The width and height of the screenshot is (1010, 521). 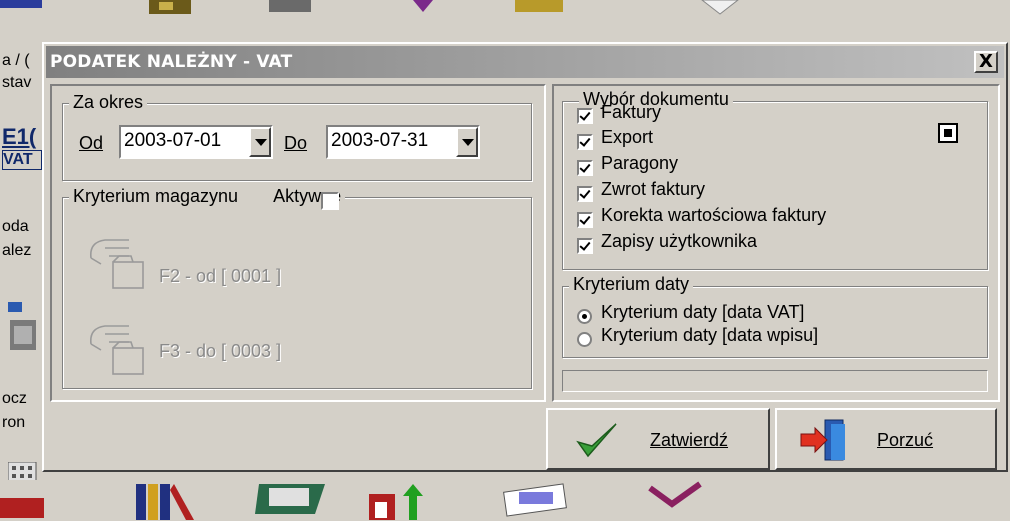 What do you see at coordinates (703, 312) in the screenshot?
I see `date-vat-label: Kryterium daty [data VAT]` at bounding box center [703, 312].